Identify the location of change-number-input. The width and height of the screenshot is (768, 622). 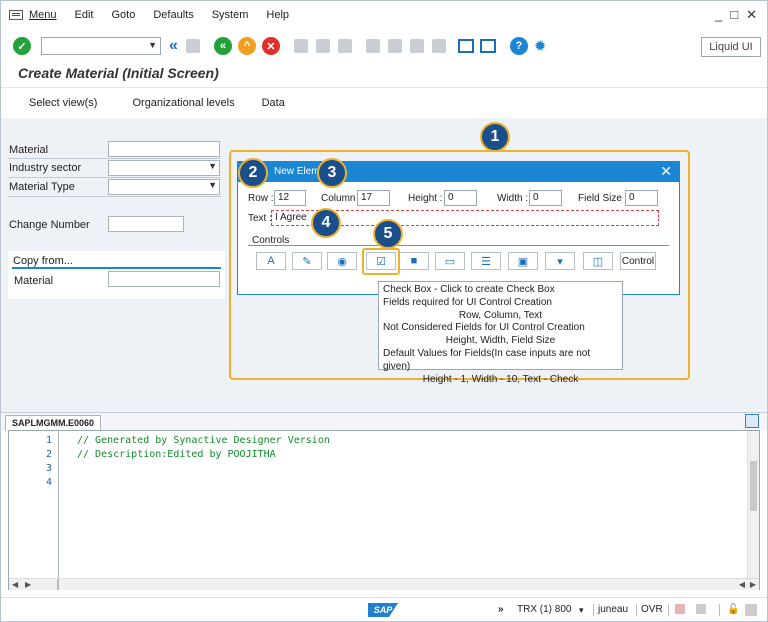
(146, 224).